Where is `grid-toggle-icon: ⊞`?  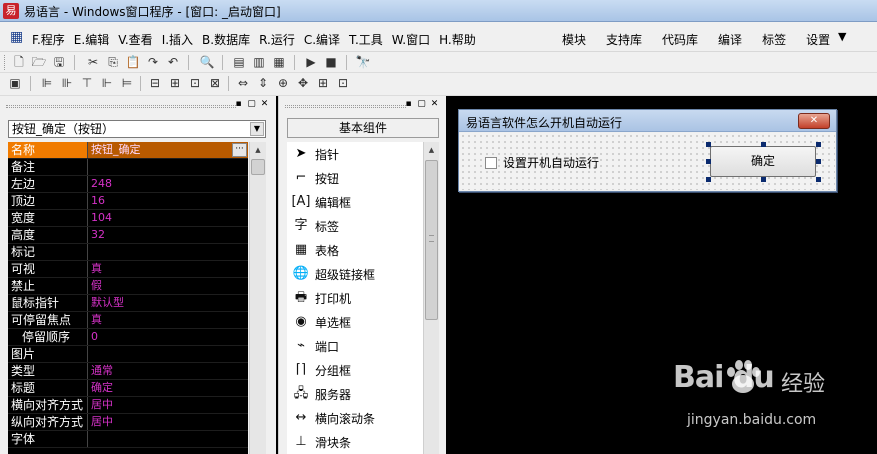
grid-toggle-icon: ⊞ is located at coordinates (323, 83).